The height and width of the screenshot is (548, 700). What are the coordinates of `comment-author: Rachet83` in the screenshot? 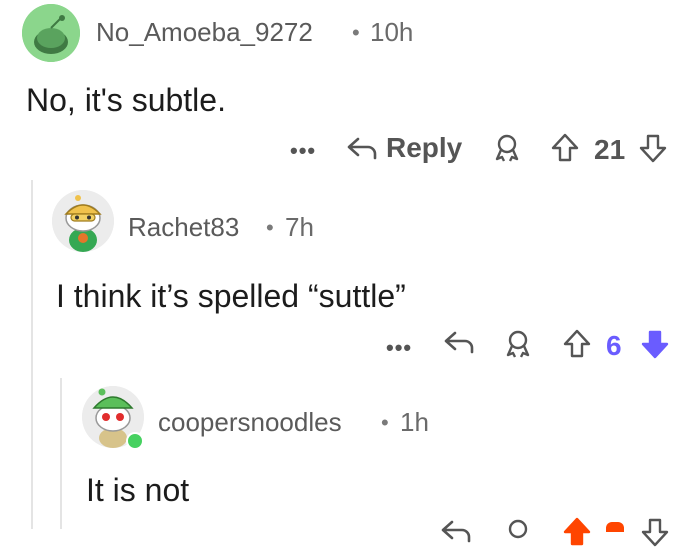 It's located at (183, 227).